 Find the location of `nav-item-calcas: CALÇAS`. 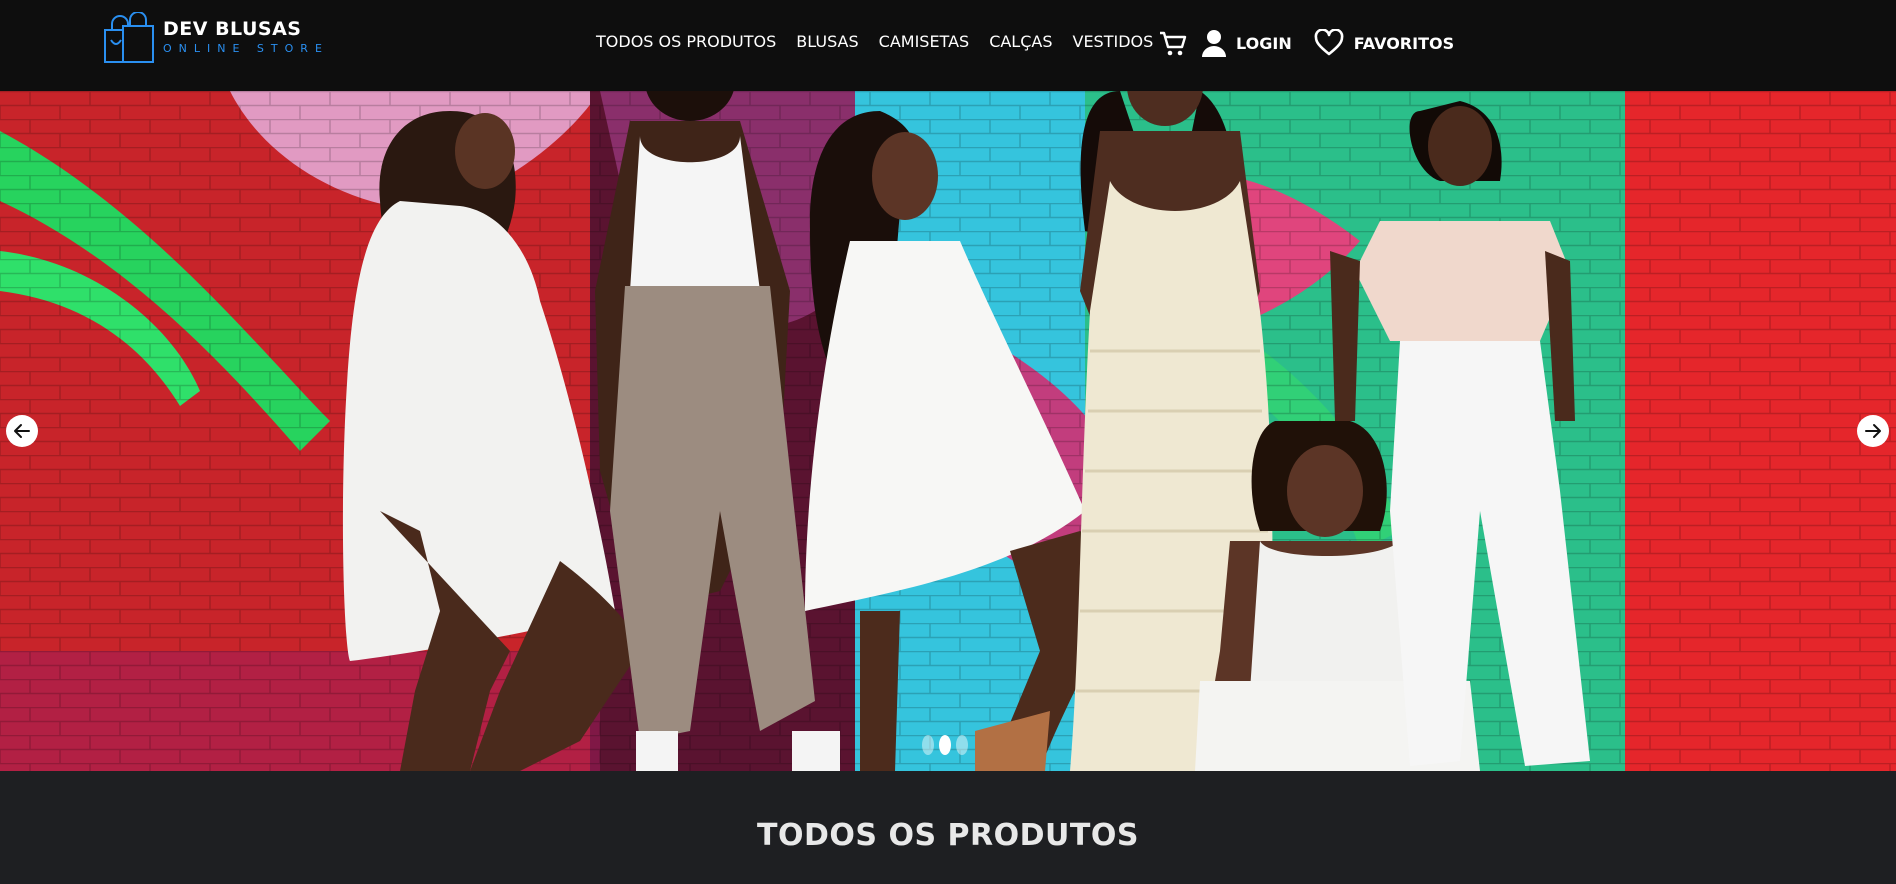

nav-item-calcas: CALÇAS is located at coordinates (1020, 42).